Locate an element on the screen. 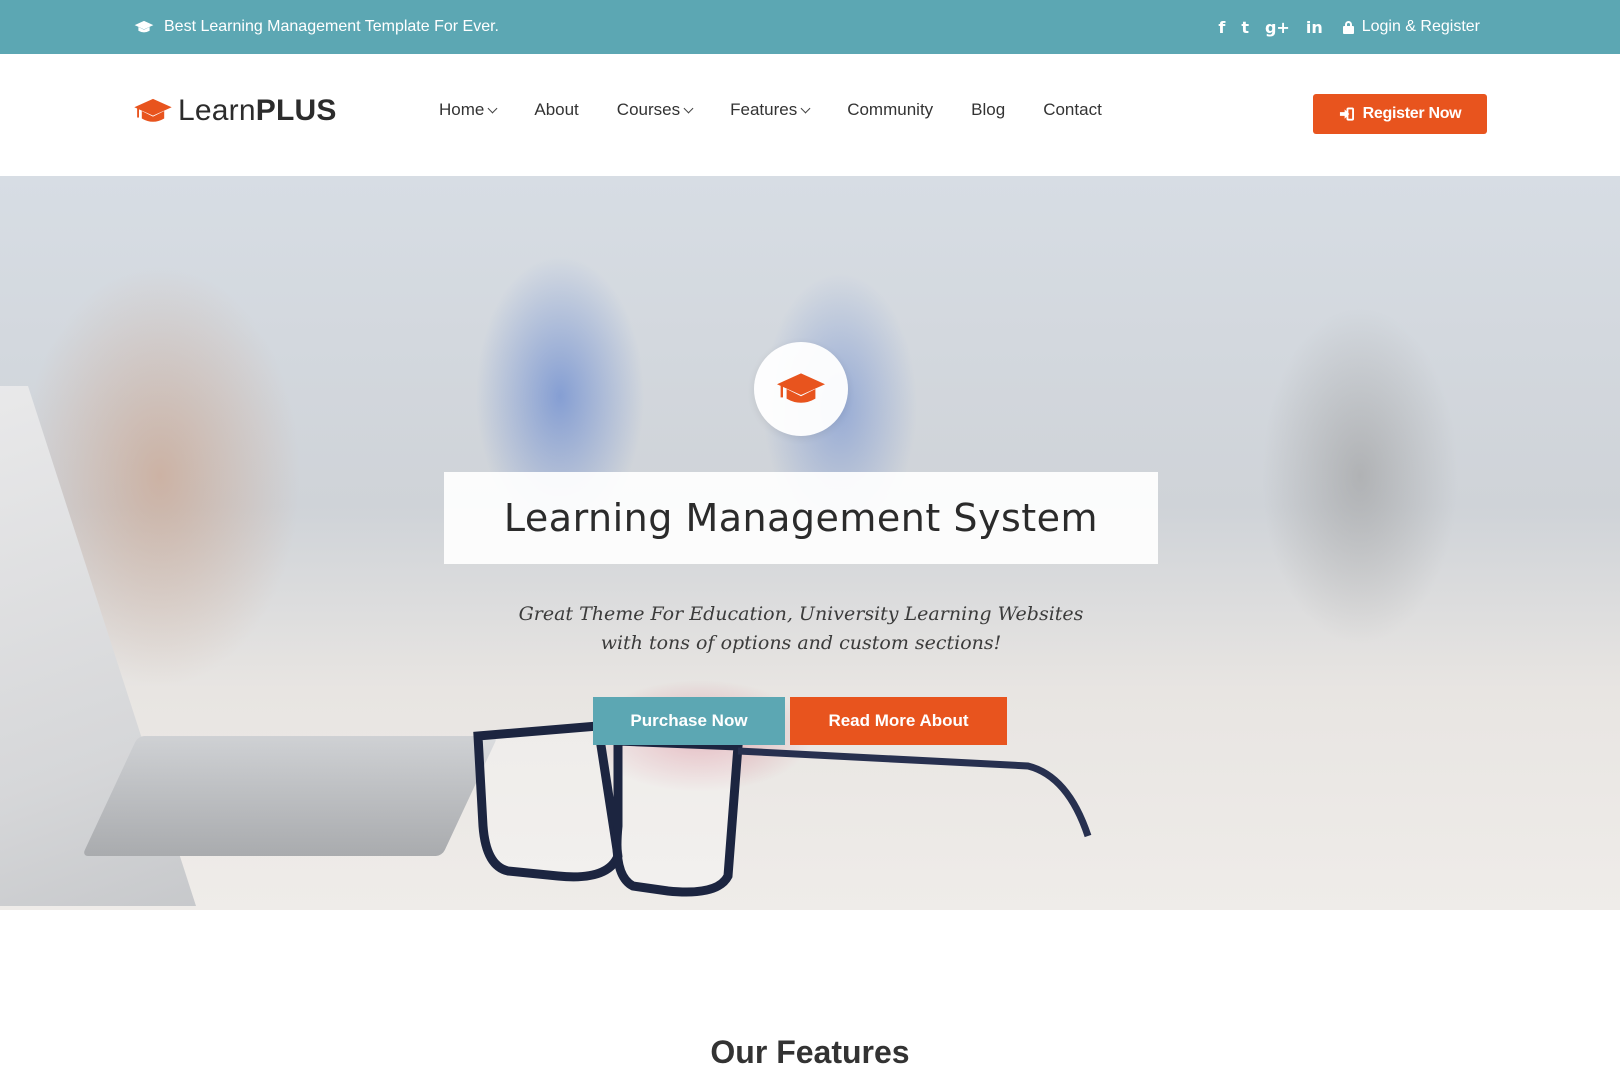 The image size is (1620, 1080). nav-item-label: Contact is located at coordinates (1072, 109).